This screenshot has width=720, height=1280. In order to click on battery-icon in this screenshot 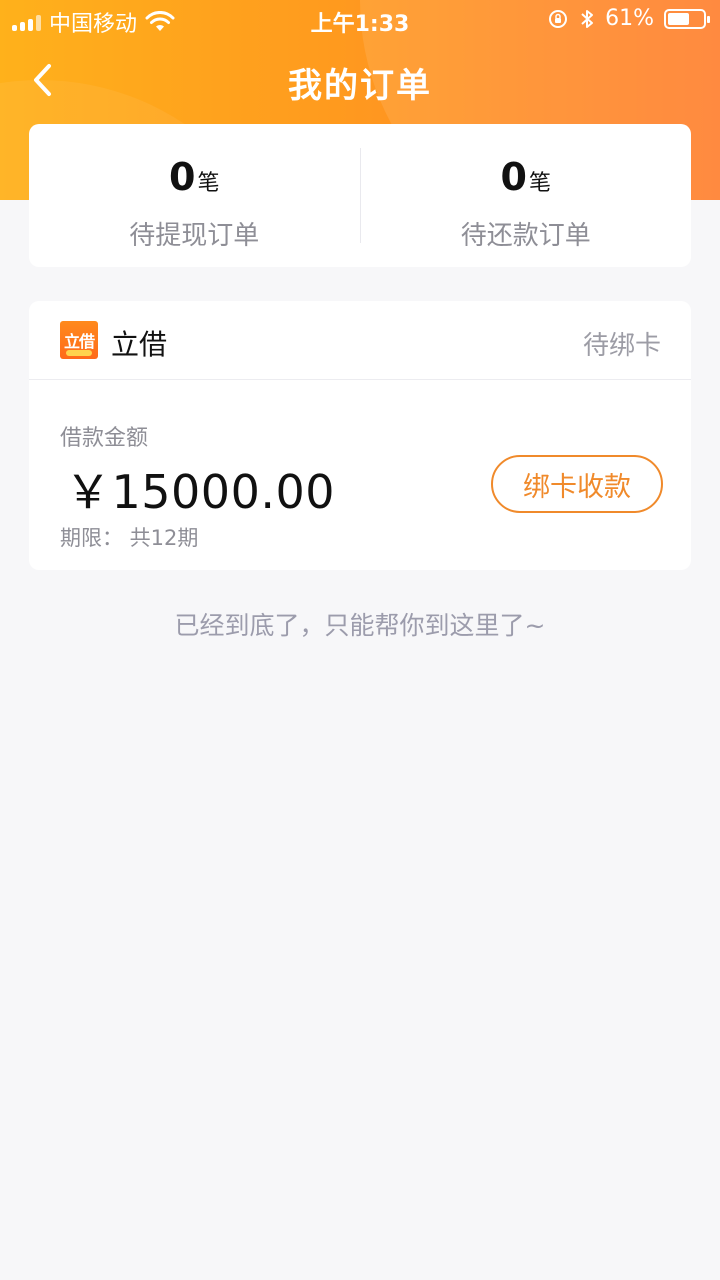, I will do `click(687, 18)`.